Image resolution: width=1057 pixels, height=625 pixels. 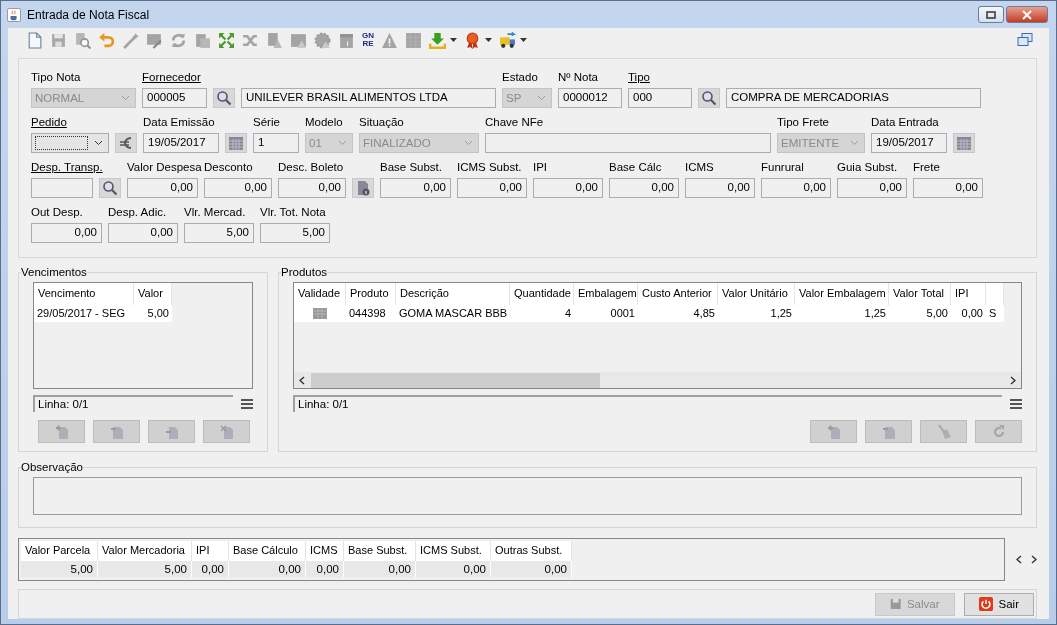 I want to click on wand-icon, so click(x=130, y=40).